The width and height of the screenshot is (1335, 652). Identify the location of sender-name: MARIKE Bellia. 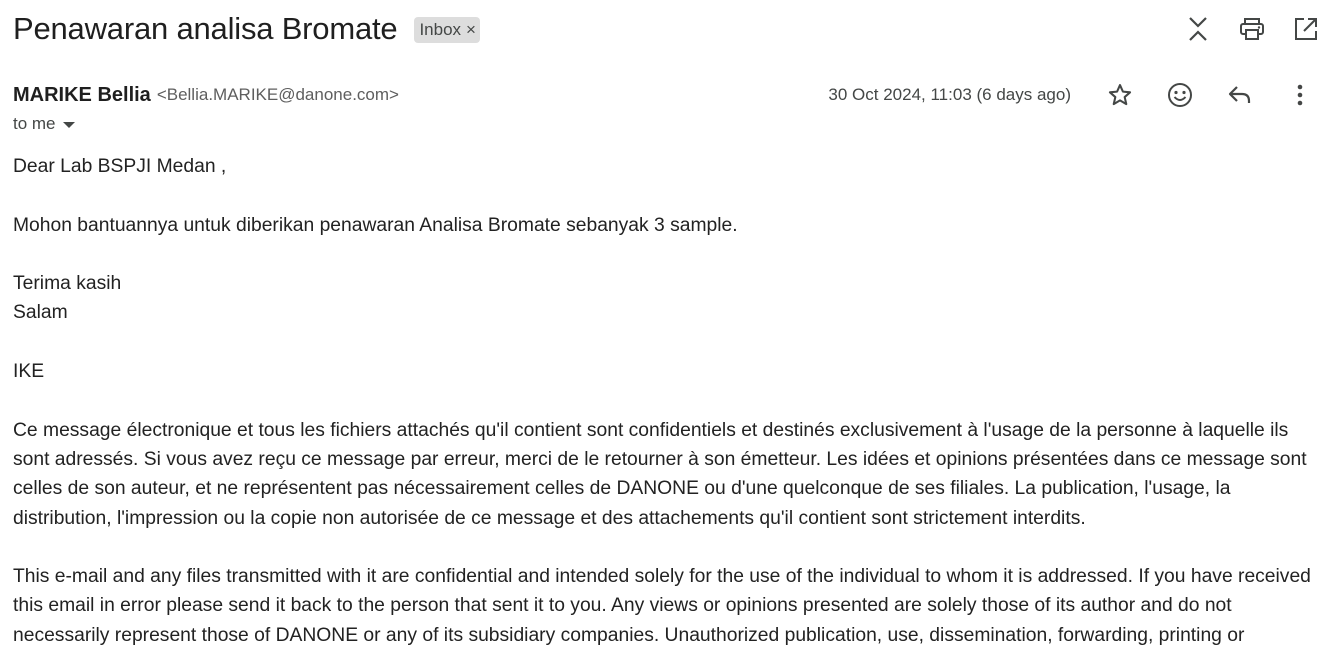
(82, 95).